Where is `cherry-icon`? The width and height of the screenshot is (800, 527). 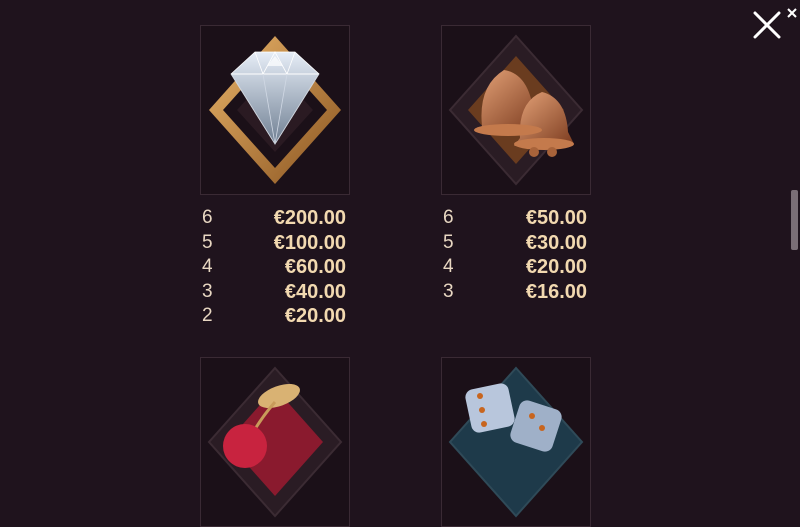
cherry-icon is located at coordinates (275, 442).